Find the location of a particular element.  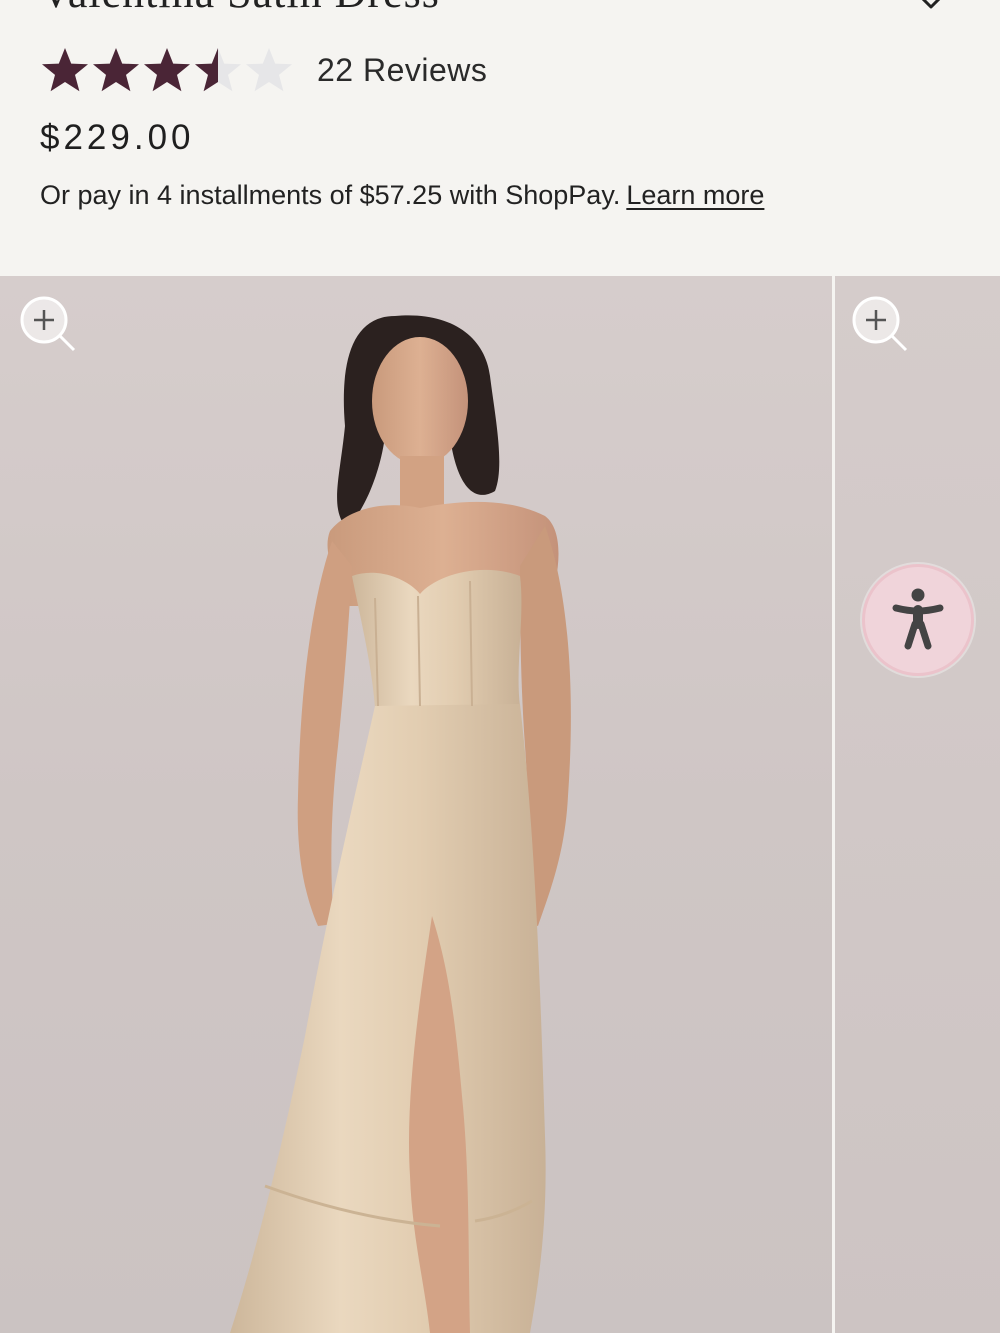

wishlist-button is located at coordinates (931, 9).